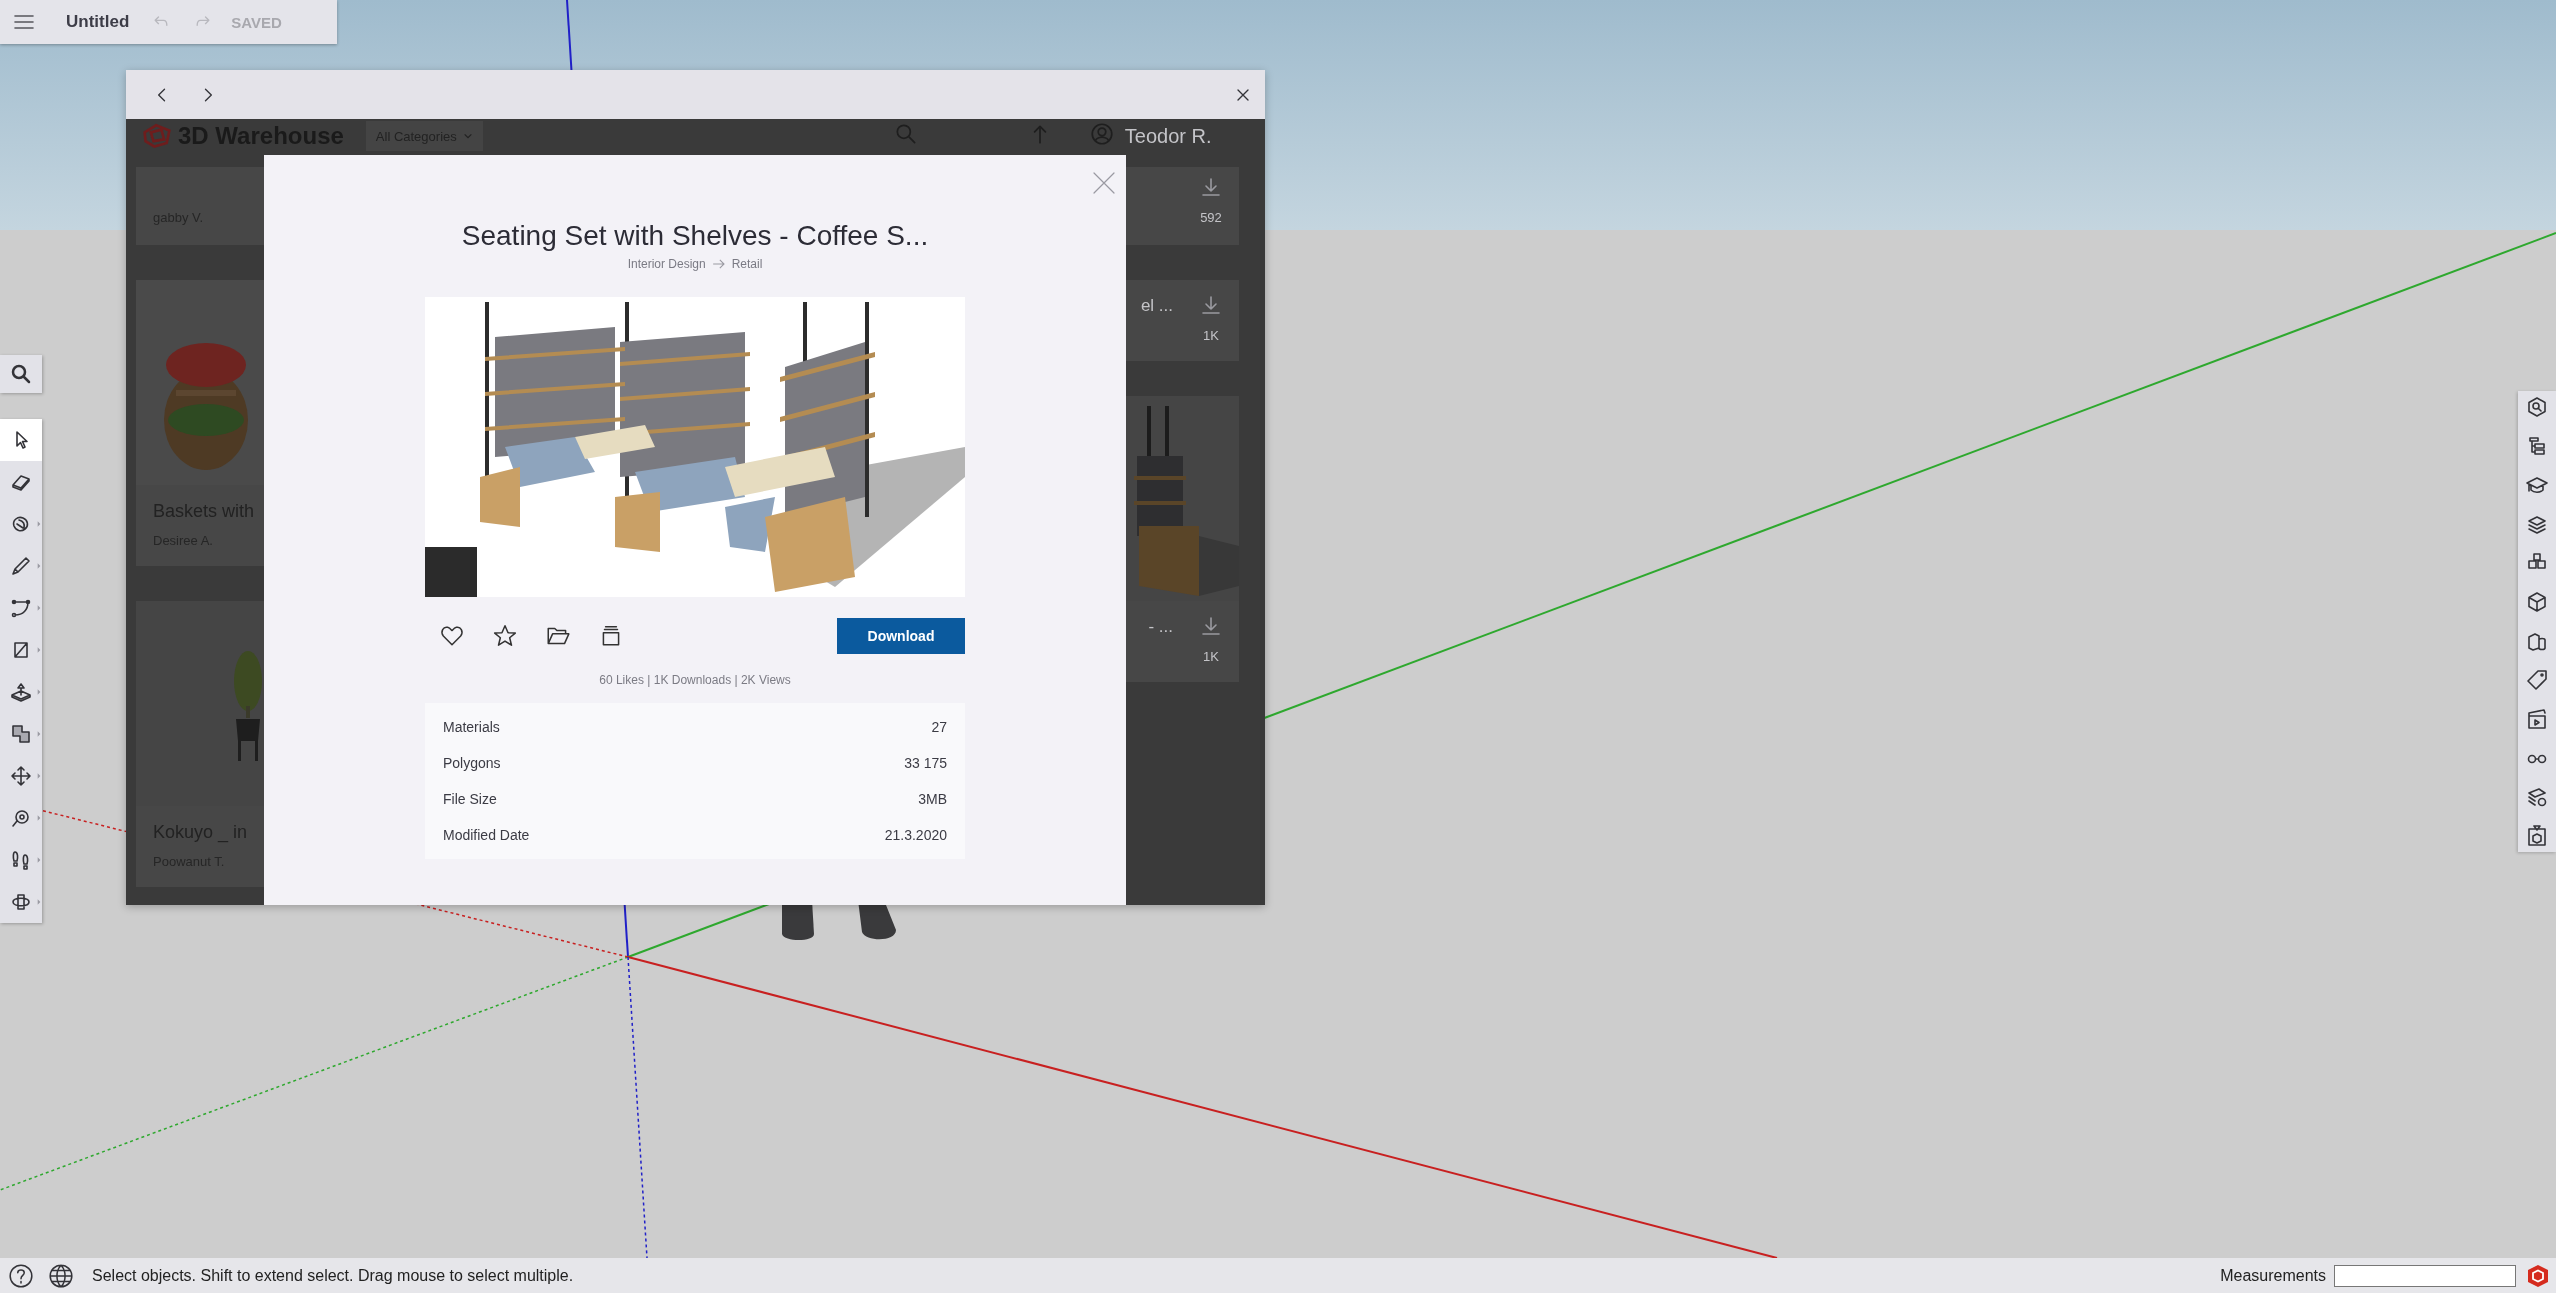  Describe the element at coordinates (21, 734) in the screenshot. I see `offset-icon` at that location.